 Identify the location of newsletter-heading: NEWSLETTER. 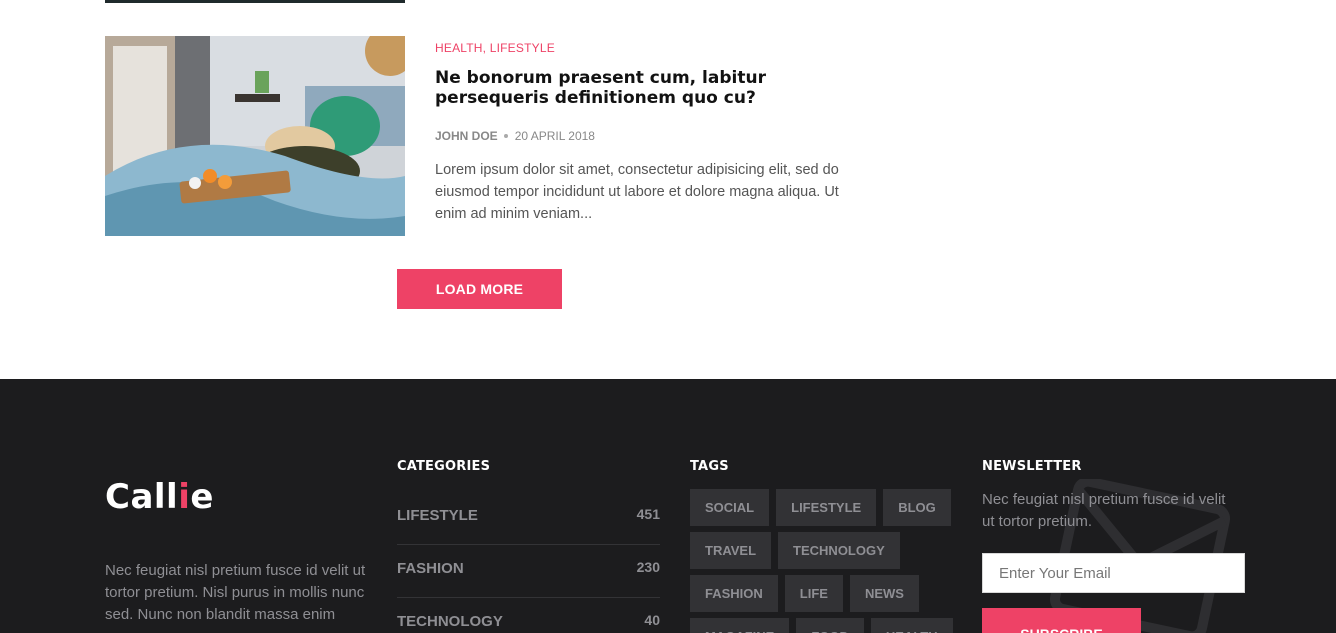
(1032, 466).